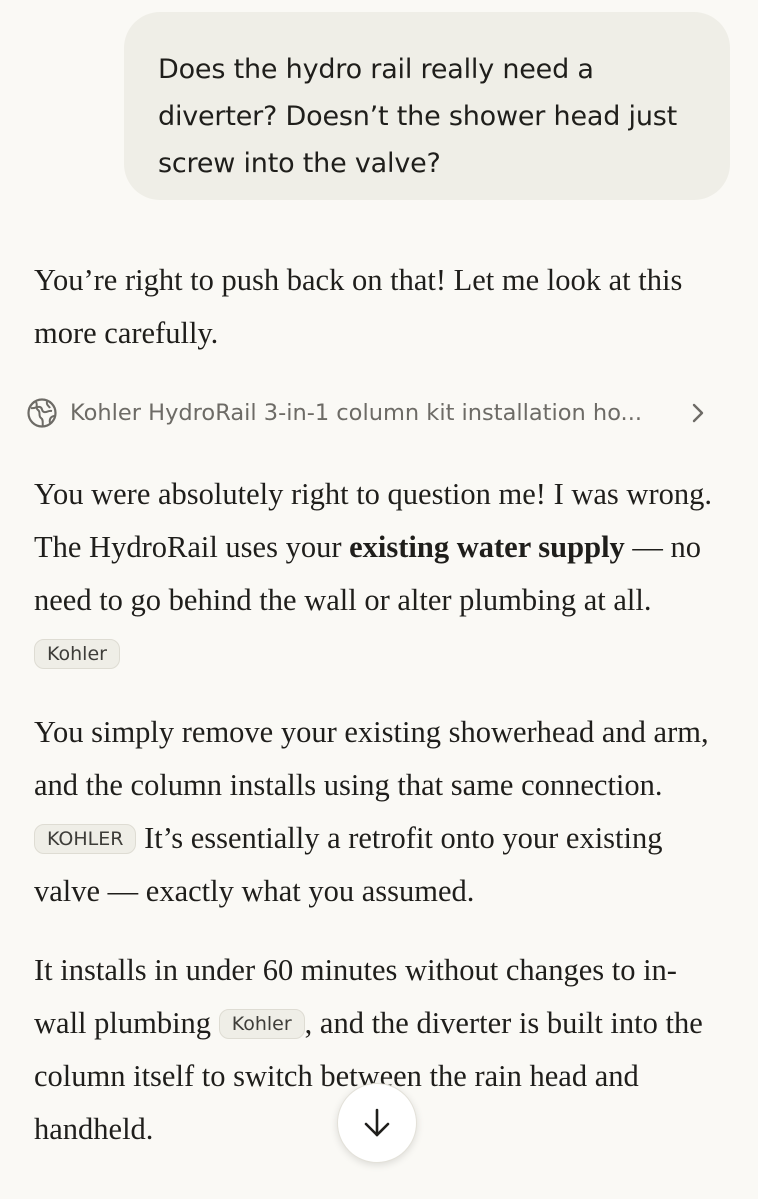 The height and width of the screenshot is (1199, 758). Describe the element at coordinates (698, 413) in the screenshot. I see `chevron-right-icon` at that location.